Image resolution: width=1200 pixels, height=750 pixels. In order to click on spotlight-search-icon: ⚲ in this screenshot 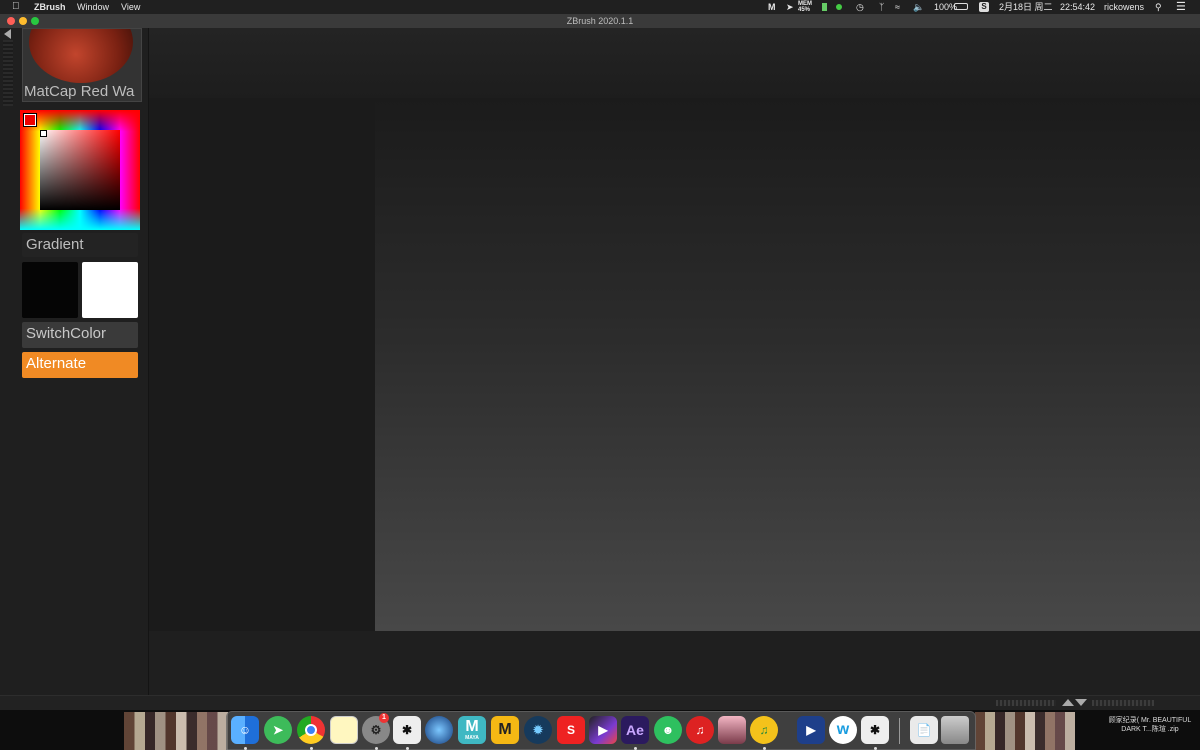, I will do `click(1158, 7)`.